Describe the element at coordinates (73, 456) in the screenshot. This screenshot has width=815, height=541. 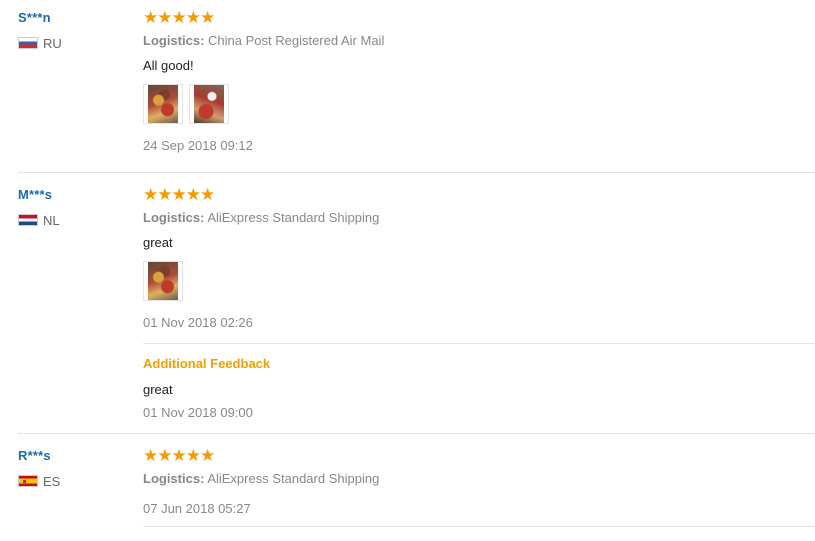
I see `reviewer-name: R***s` at that location.